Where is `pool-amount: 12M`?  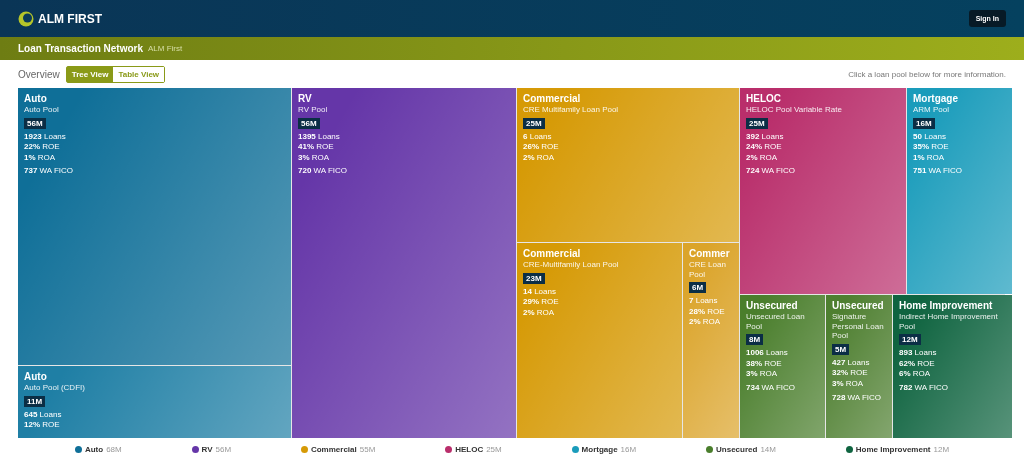 pool-amount: 12M is located at coordinates (910, 340).